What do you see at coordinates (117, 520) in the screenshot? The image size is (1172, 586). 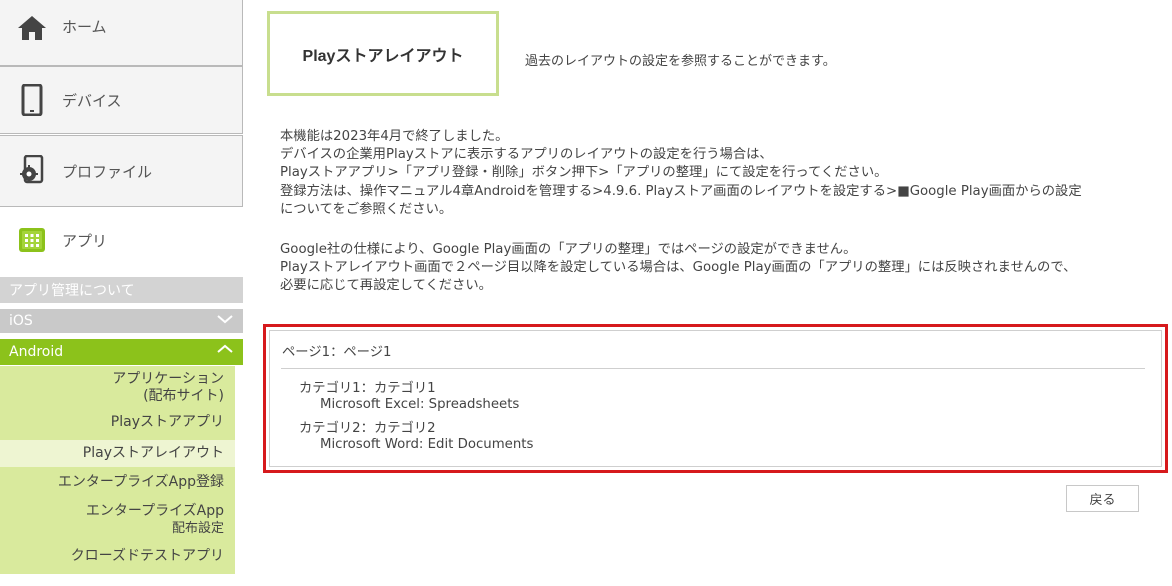 I see `submenu-item-enterprise-app-distribution: エンタープライズApp 配布設定` at bounding box center [117, 520].